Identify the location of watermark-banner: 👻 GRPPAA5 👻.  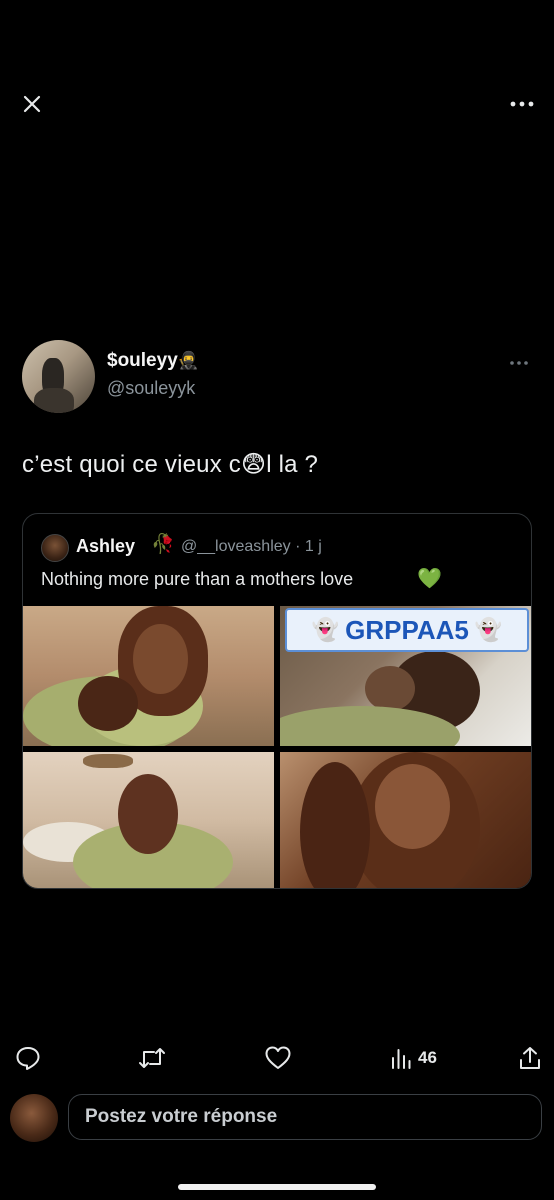
(407, 630).